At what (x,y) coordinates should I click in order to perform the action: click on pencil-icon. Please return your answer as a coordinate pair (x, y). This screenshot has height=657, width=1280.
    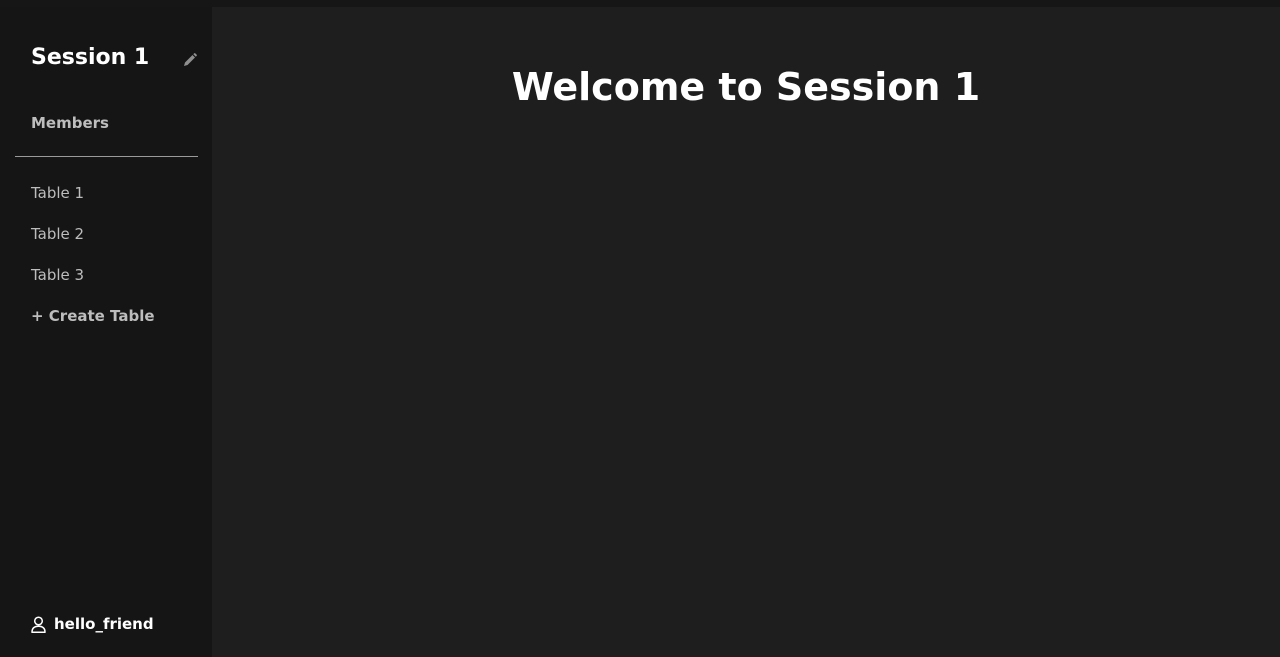
    Looking at the image, I should click on (190, 60).